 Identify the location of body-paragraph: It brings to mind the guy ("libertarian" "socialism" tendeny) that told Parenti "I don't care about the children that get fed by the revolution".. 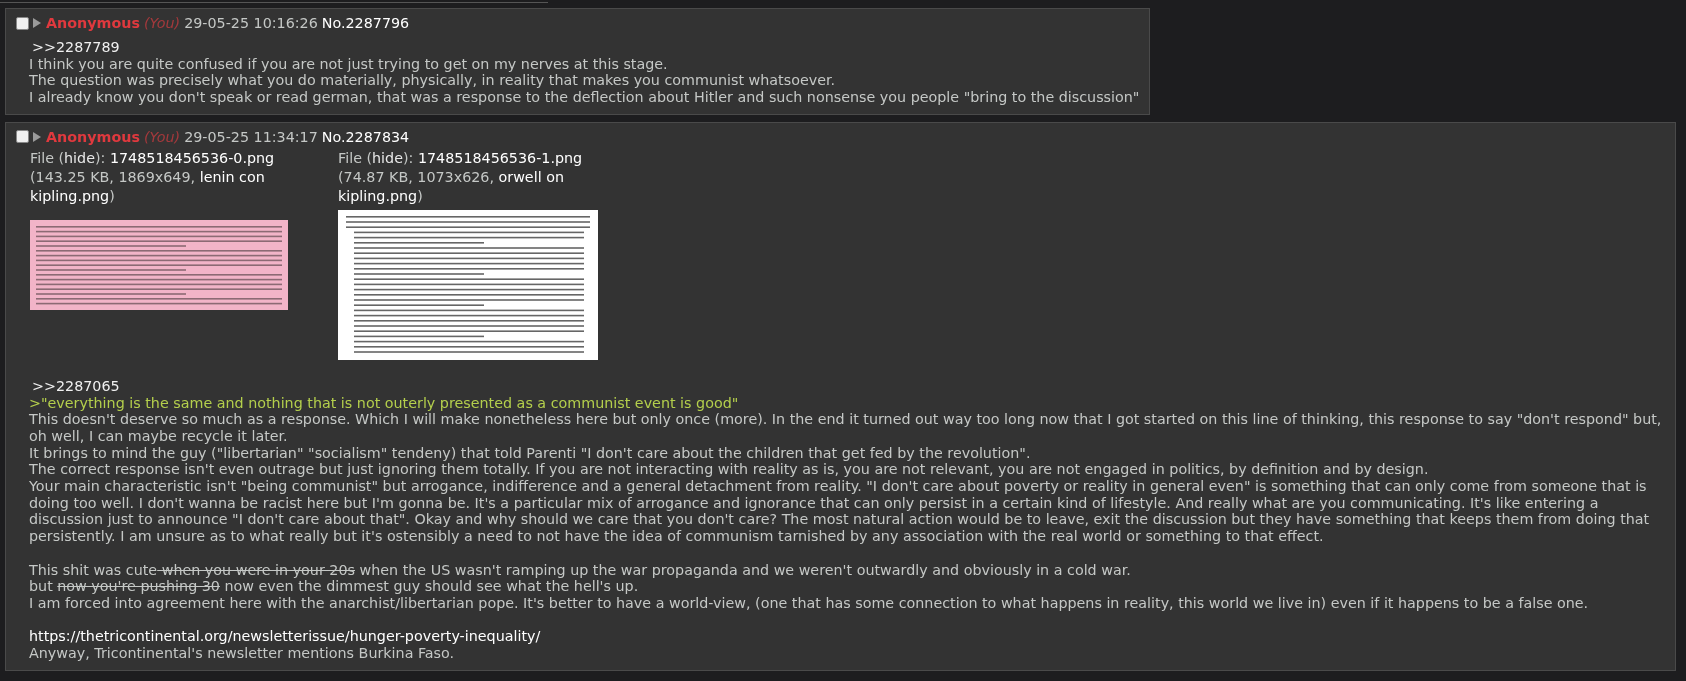
(530, 453).